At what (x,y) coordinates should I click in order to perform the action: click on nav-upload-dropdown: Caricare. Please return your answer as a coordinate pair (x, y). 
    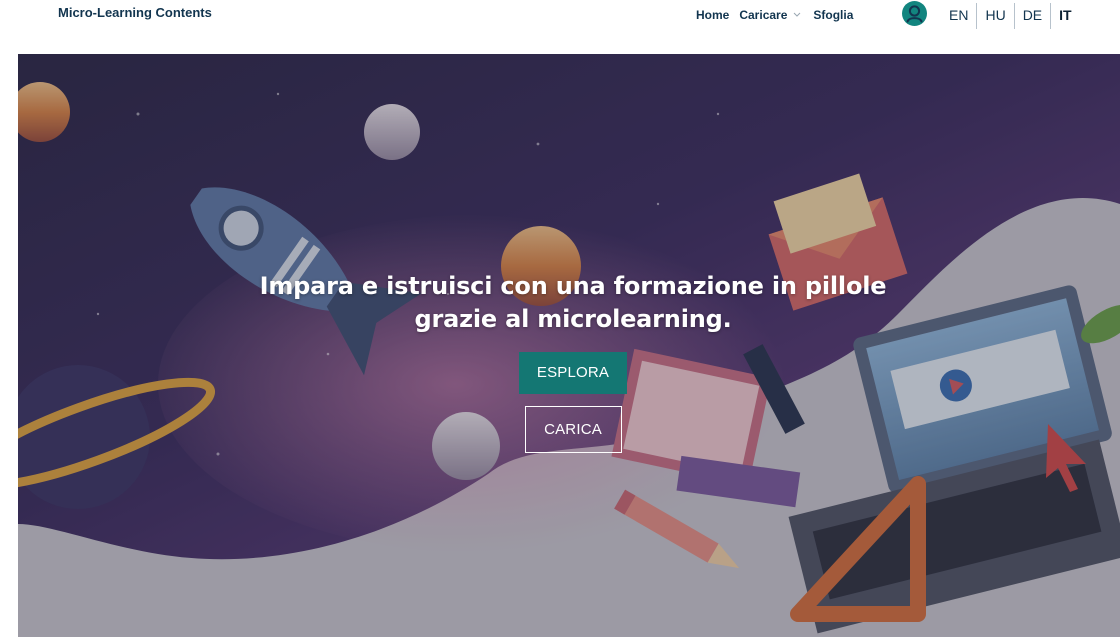
    Looking at the image, I should click on (771, 15).